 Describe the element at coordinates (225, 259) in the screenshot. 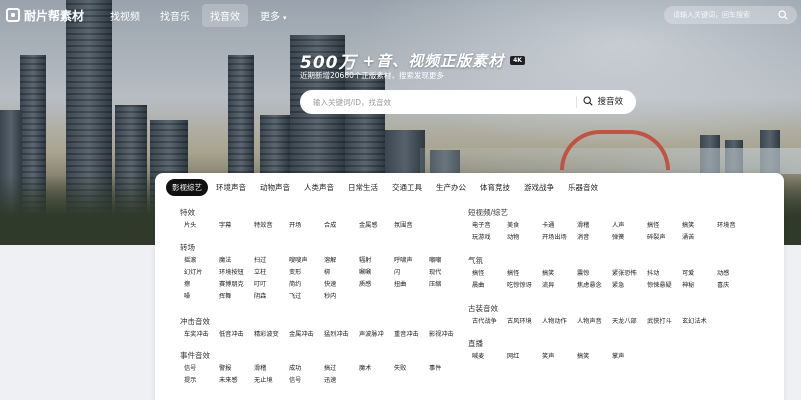

I see `category-tag: 魔法` at that location.